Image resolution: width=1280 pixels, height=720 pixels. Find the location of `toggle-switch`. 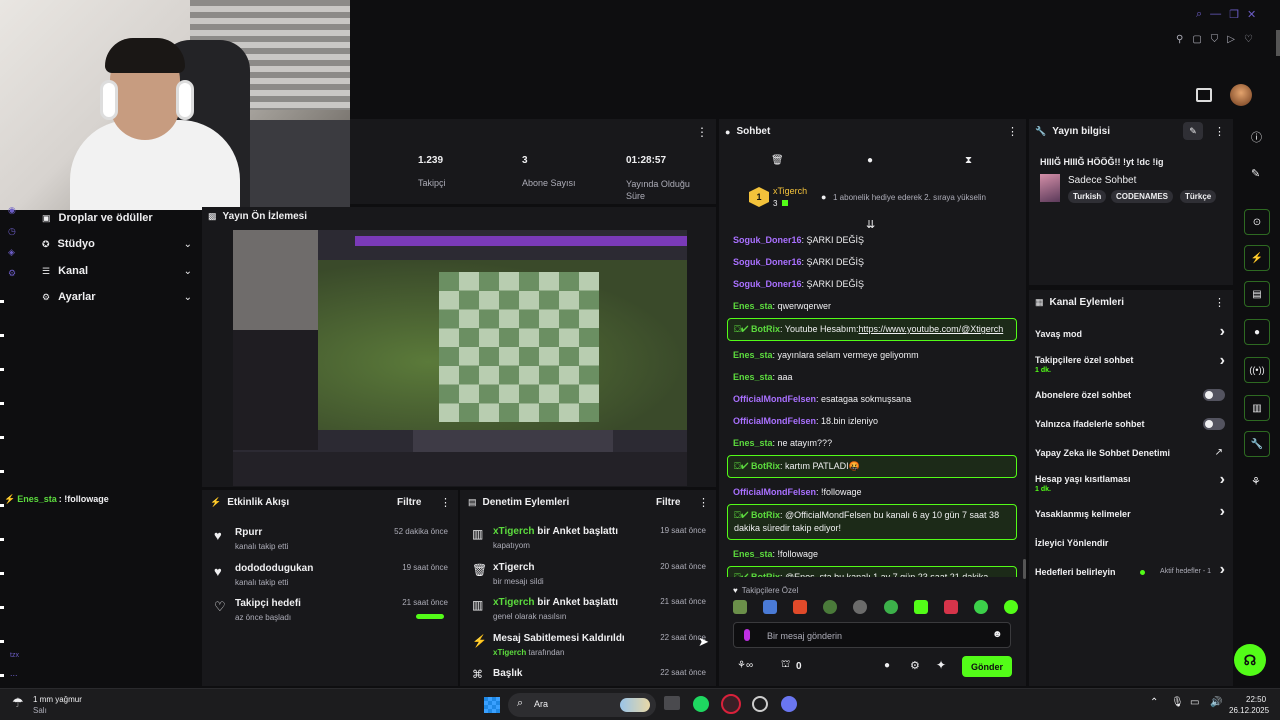

toggle-switch is located at coordinates (1214, 395).